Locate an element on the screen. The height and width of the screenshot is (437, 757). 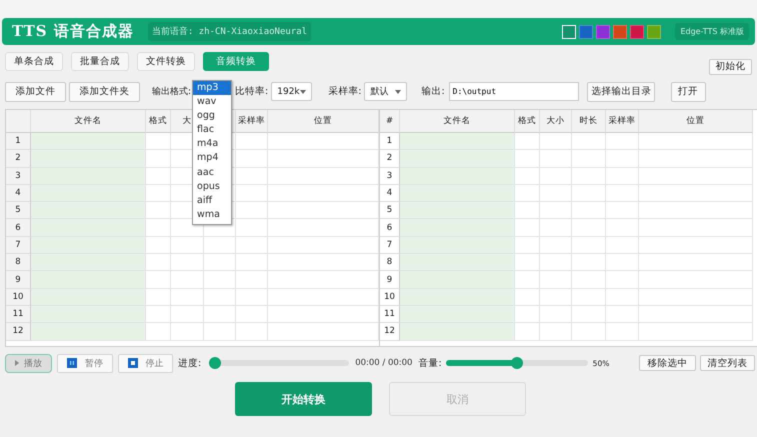
samplerate-label: 采样率: is located at coordinates (345, 91).